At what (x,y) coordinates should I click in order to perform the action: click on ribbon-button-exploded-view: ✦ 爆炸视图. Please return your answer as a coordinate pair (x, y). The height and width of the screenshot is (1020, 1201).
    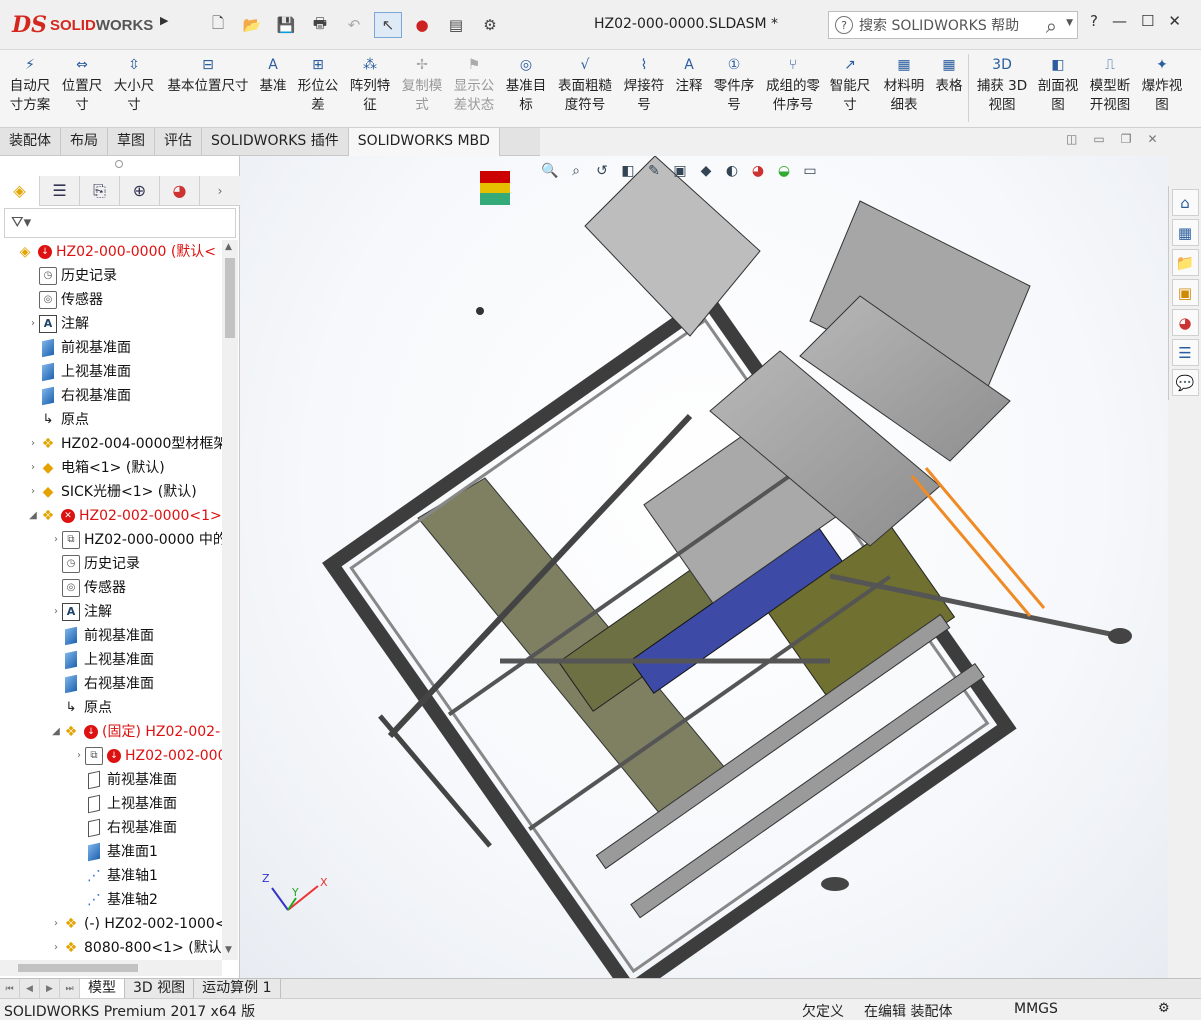
    Looking at the image, I should click on (1162, 84).